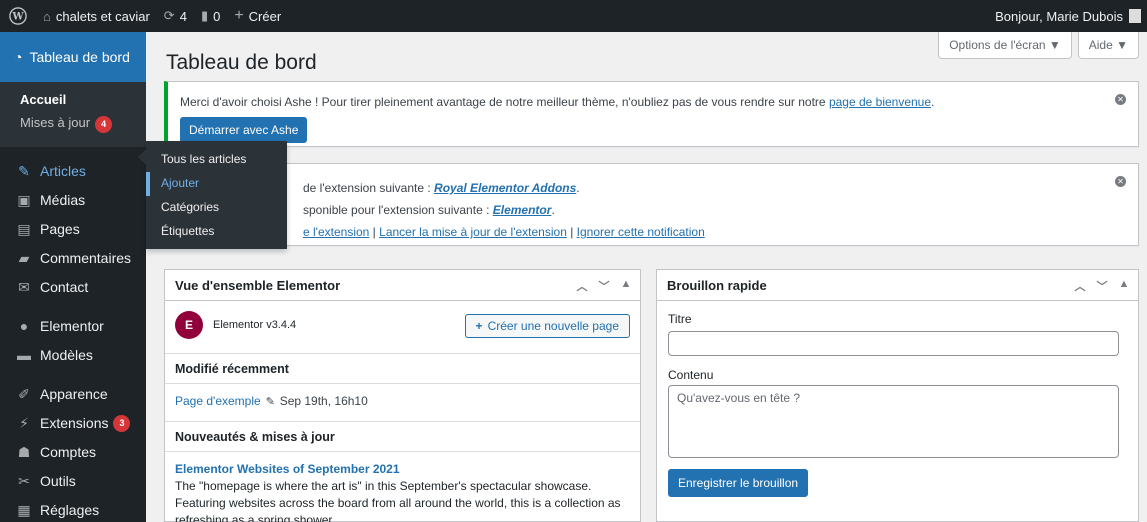 The image size is (1147, 522). Describe the element at coordinates (265, 16) in the screenshot. I see `new-content-label: Créer` at that location.